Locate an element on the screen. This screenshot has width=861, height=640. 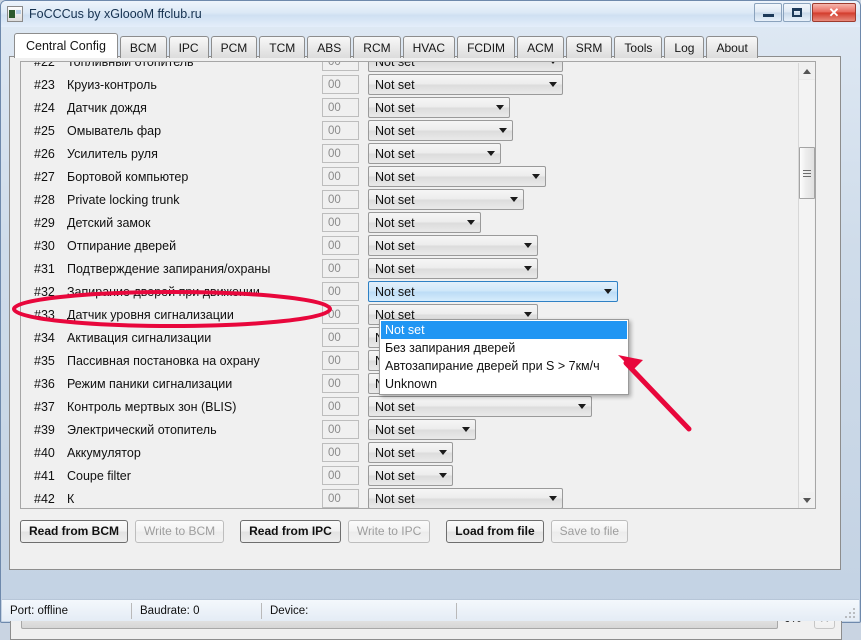
row-index-label: #39 is located at coordinates (44, 429).